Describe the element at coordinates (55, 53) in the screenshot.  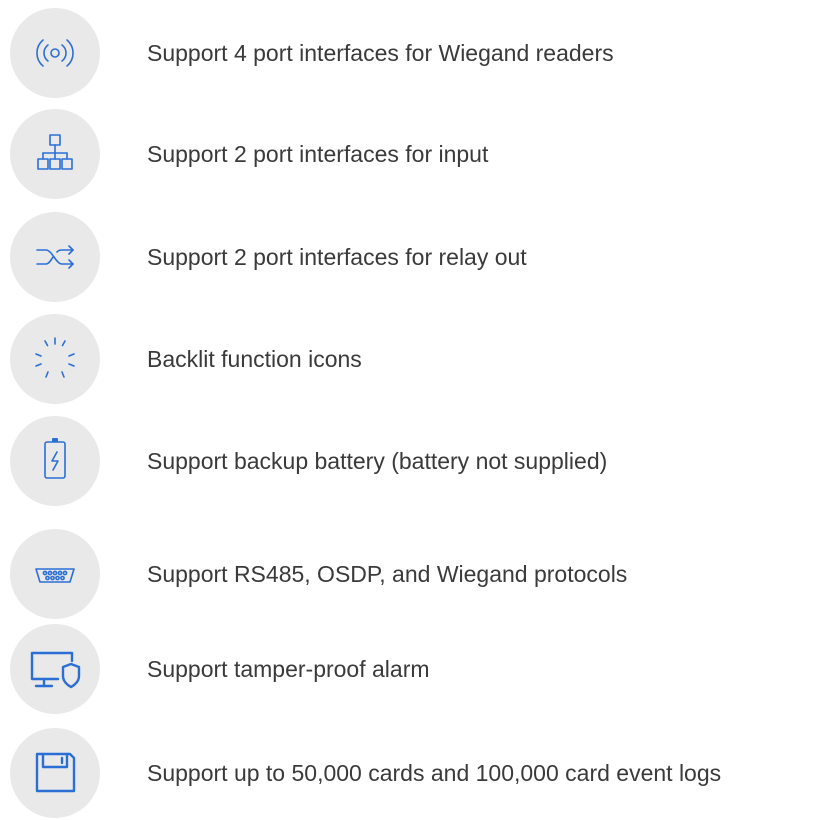
I see `wireless-signal-icon` at that location.